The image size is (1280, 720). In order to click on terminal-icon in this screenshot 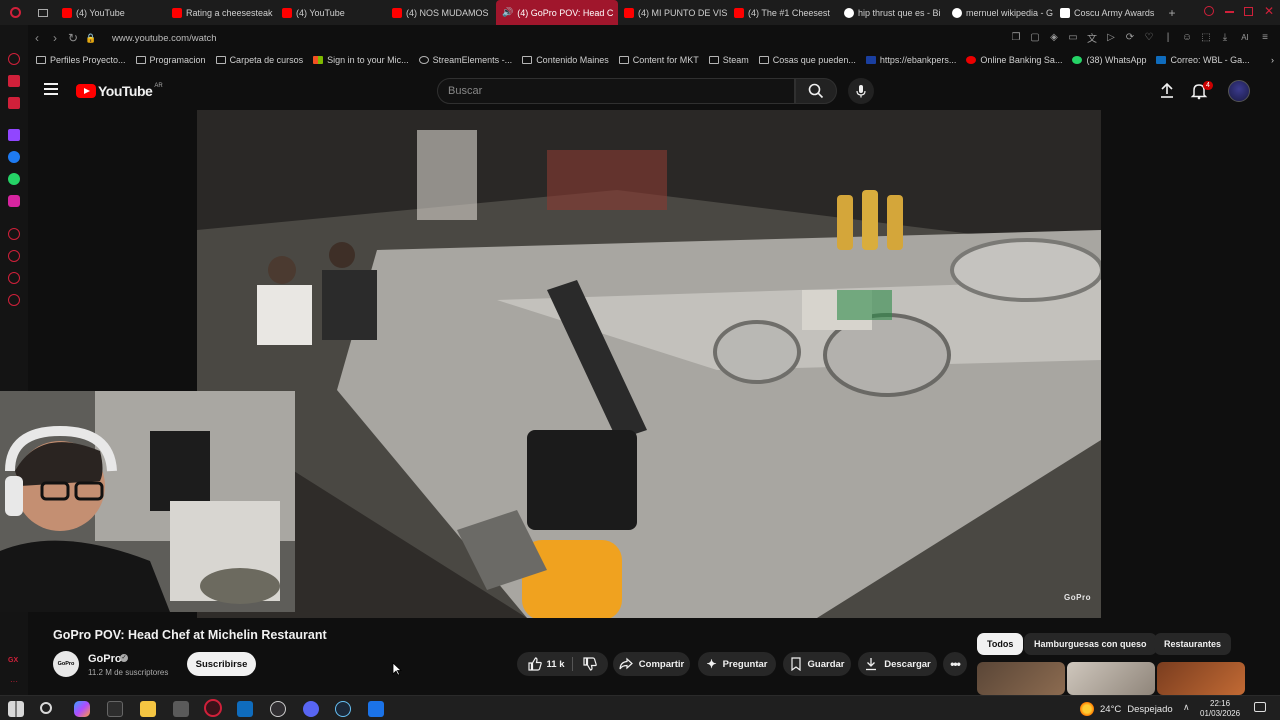, I will do `click(115, 709)`.